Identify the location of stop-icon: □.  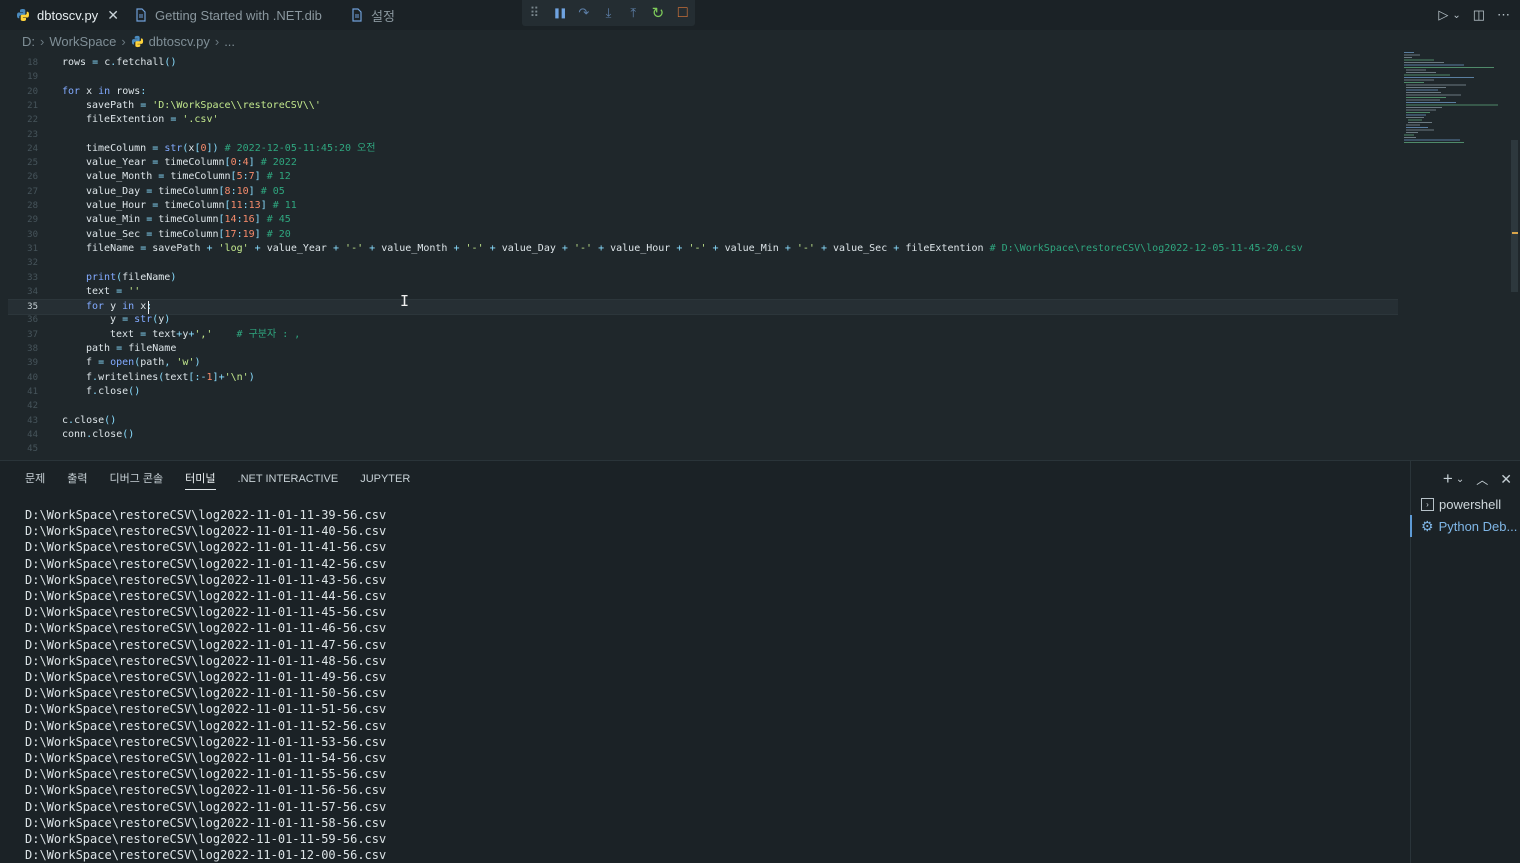
(682, 13).